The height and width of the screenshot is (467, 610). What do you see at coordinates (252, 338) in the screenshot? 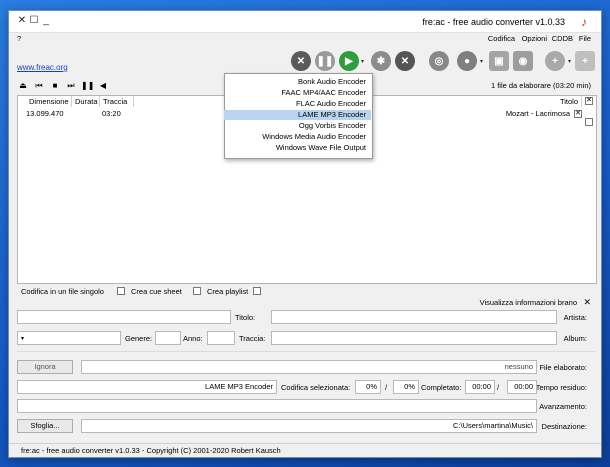
I see `track-label: Traccia:` at bounding box center [252, 338].